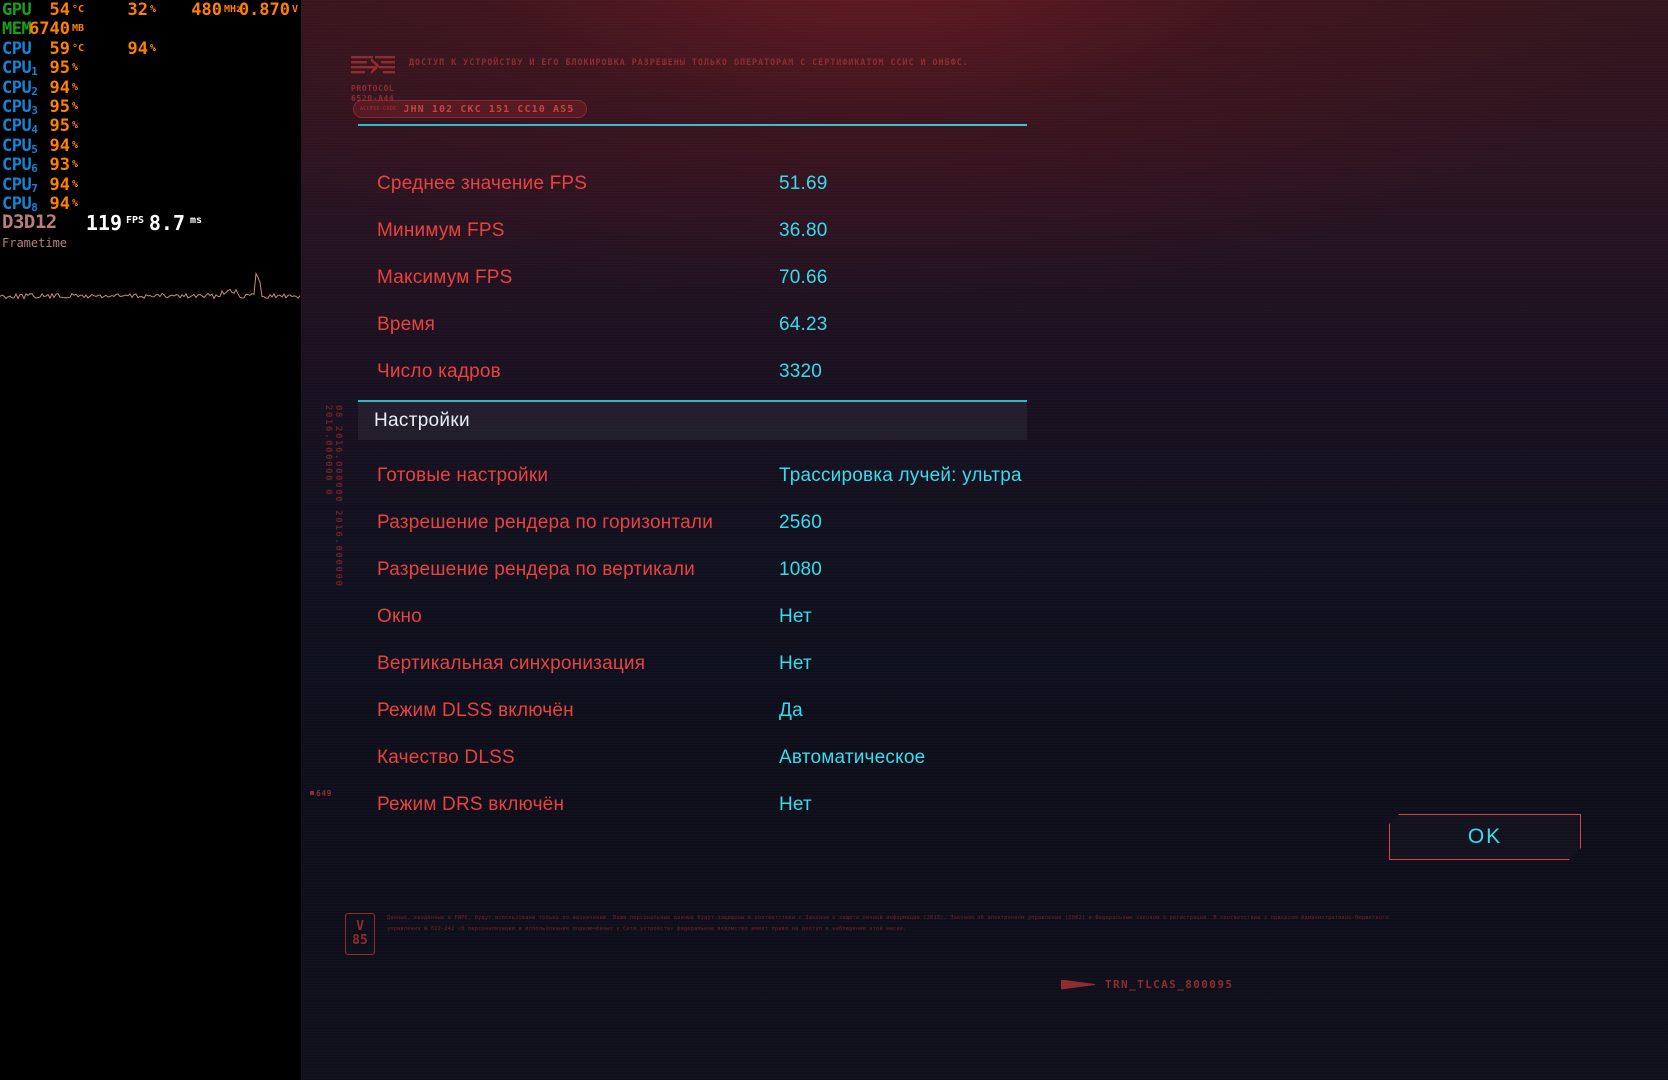 This screenshot has height=1080, width=1668. I want to click on footer-transaction-code: TRN_TLCAS_800095, so click(1169, 984).